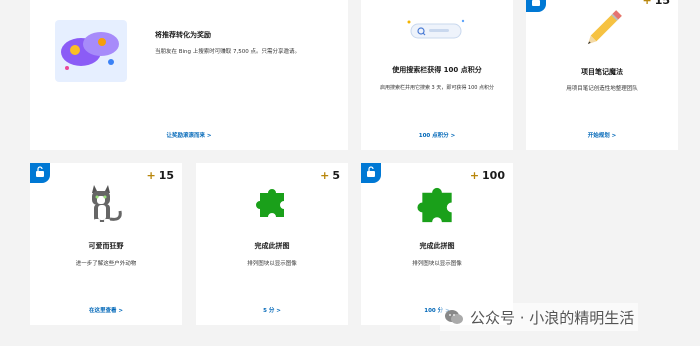 This screenshot has height=346, width=700. I want to click on card-link: 100 点积分 >, so click(437, 135).